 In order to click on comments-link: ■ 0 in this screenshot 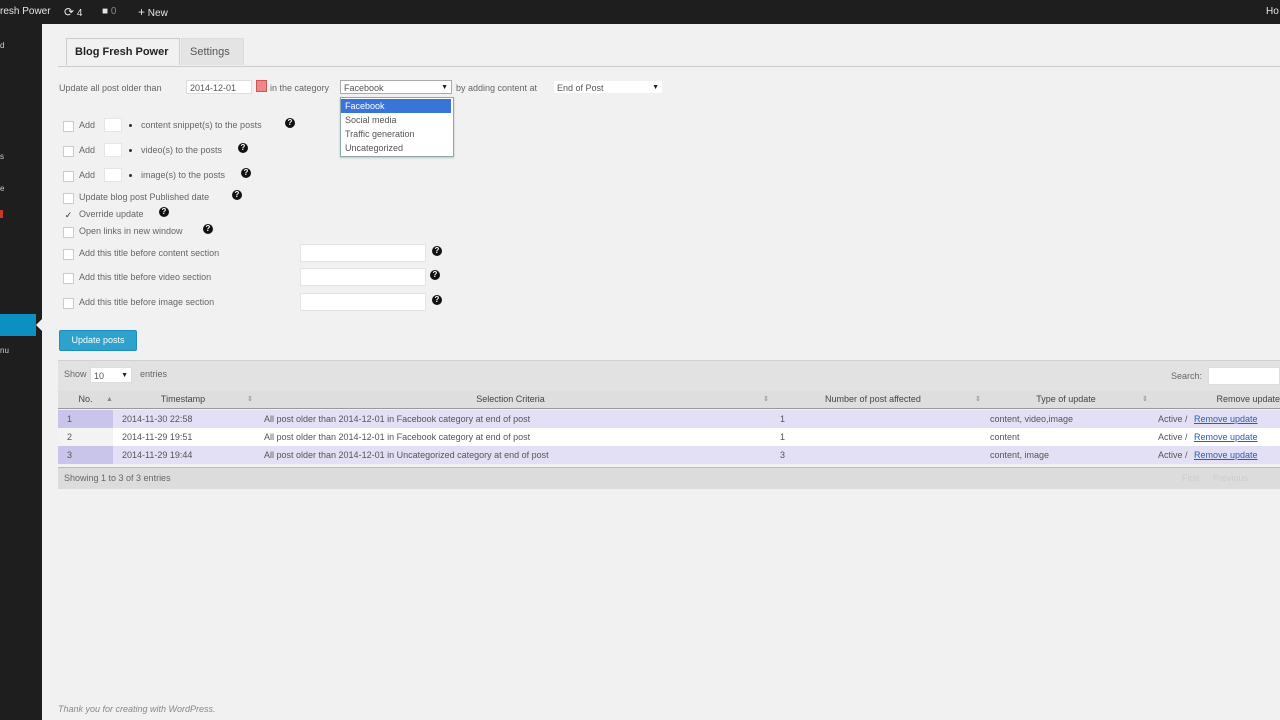, I will do `click(109, 12)`.